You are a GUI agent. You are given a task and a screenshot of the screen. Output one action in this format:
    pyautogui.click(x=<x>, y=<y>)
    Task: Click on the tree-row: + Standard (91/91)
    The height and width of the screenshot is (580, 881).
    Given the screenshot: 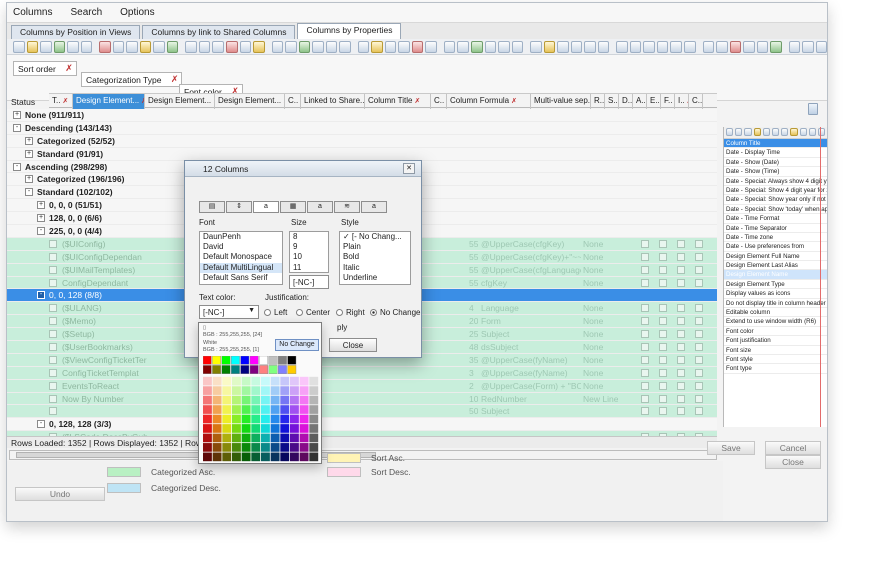 What is the action you would take?
    pyautogui.click(x=362, y=154)
    